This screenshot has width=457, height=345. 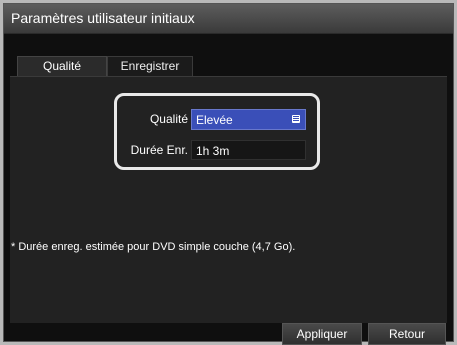 I want to click on dialog-title: Paramètres utilisateur initiaux, so click(x=103, y=18).